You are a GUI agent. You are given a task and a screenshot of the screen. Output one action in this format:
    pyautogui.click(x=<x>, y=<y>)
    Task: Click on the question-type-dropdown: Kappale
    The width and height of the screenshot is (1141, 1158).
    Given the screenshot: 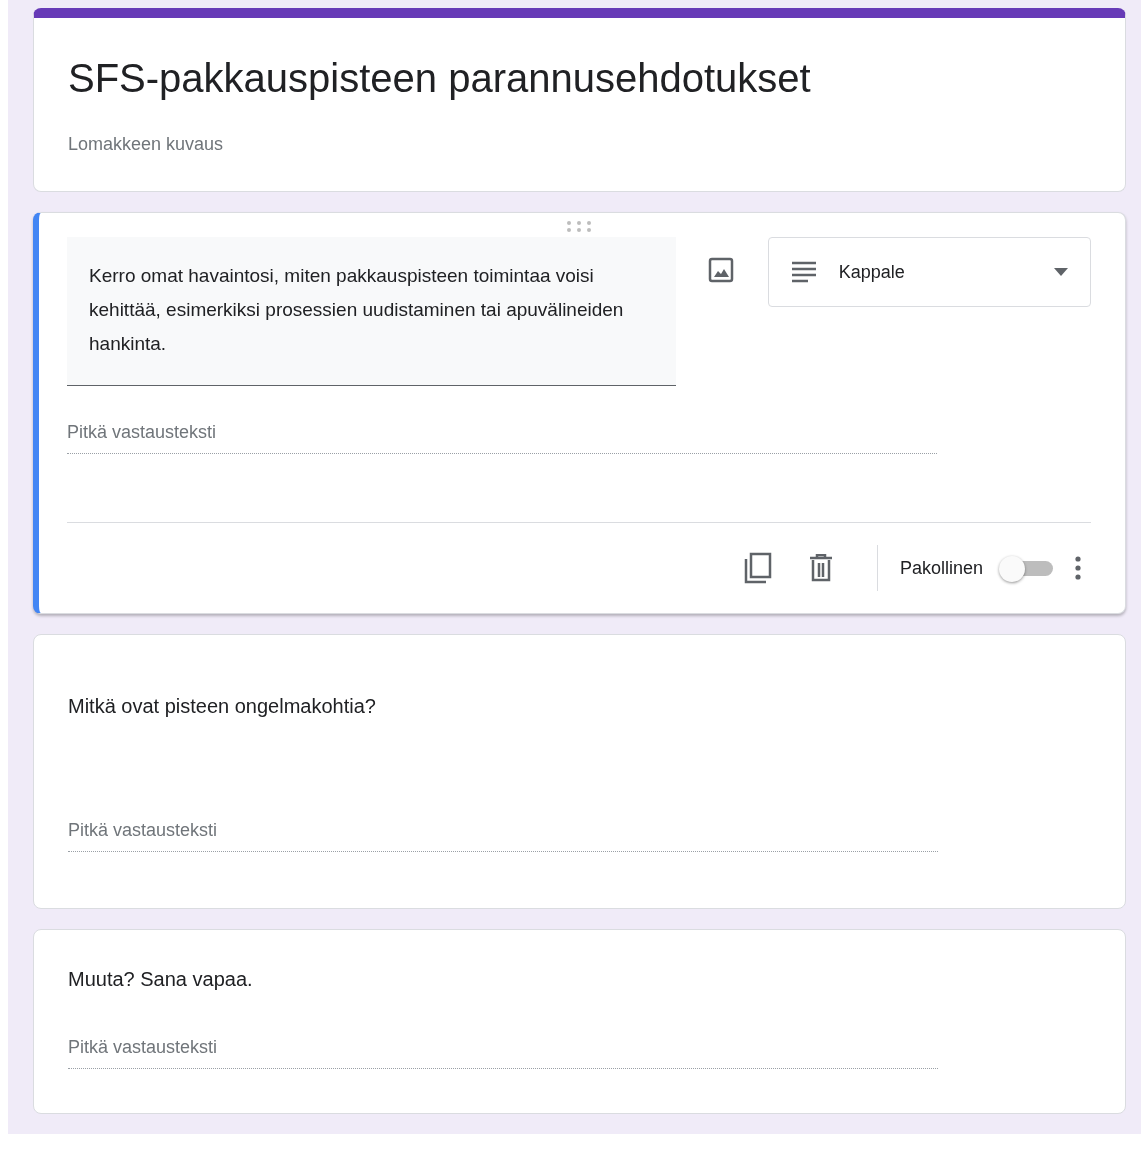 What is the action you would take?
    pyautogui.click(x=929, y=272)
    